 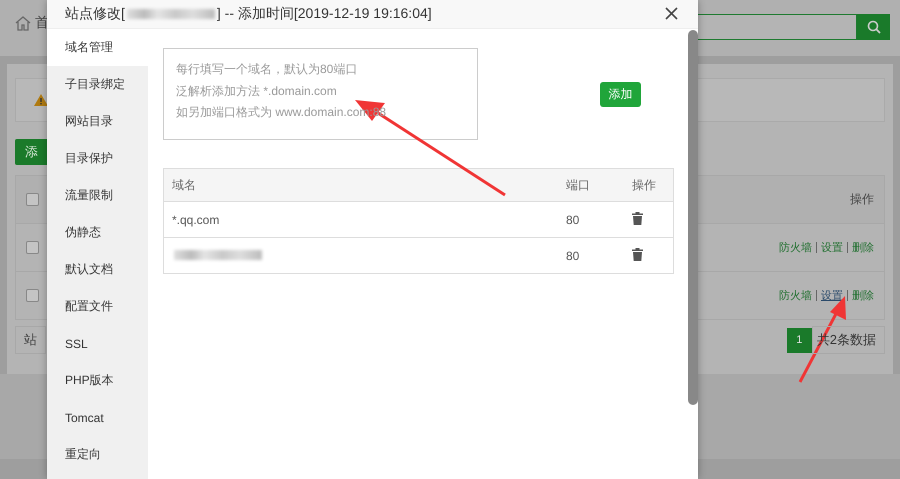 I want to click on action-link: 设置, so click(x=832, y=295).